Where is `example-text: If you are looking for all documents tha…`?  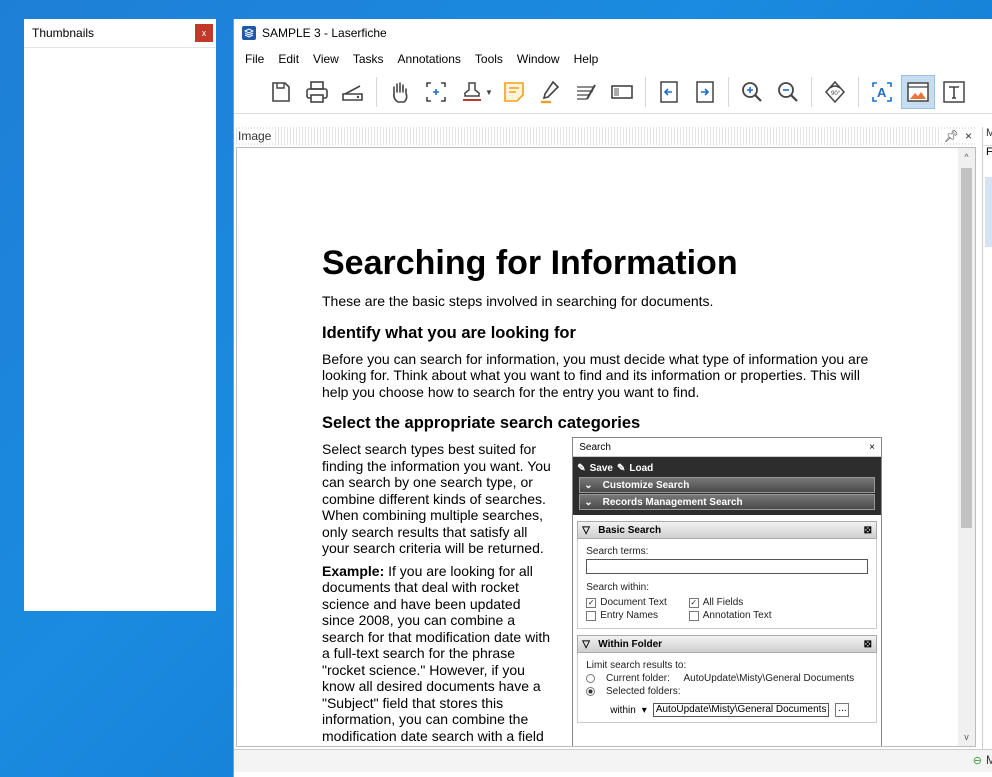 example-text: If you are looking for all documents tha… is located at coordinates (436, 654).